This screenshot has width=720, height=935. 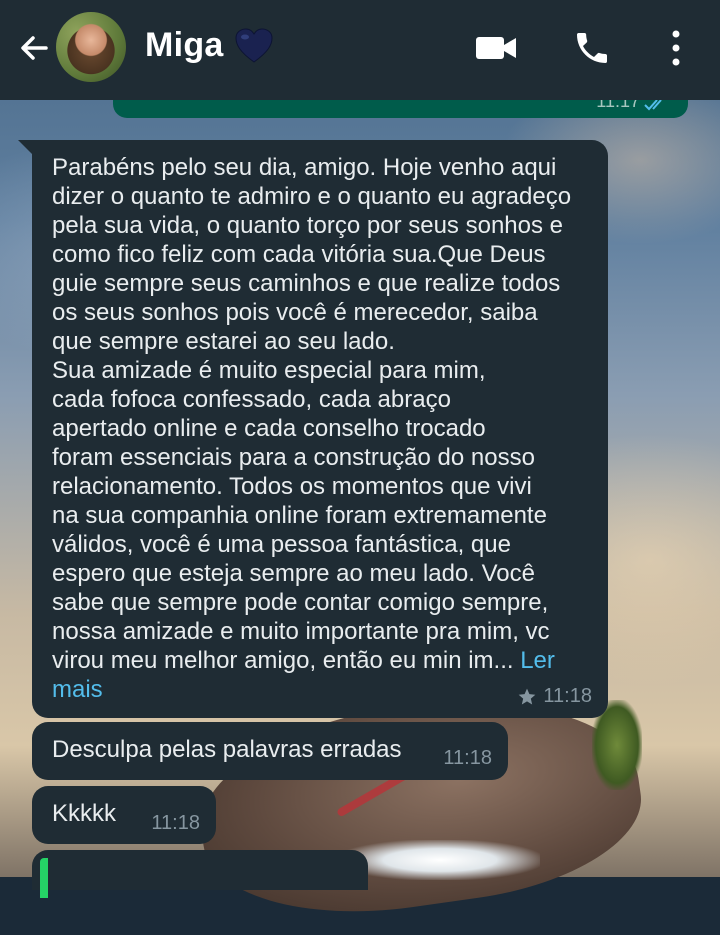 I want to click on voice-call-button, so click(x=592, y=48).